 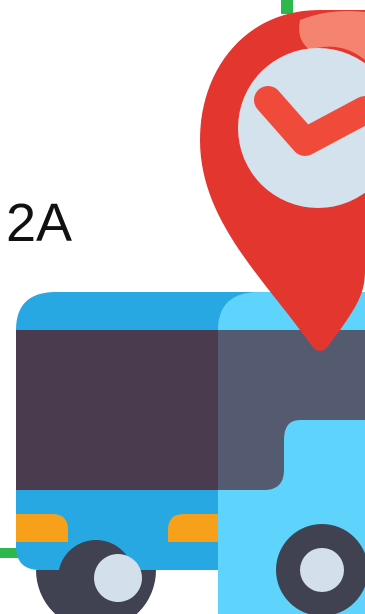 What do you see at coordinates (42, 528) in the screenshot?
I see `headlight-left` at bounding box center [42, 528].